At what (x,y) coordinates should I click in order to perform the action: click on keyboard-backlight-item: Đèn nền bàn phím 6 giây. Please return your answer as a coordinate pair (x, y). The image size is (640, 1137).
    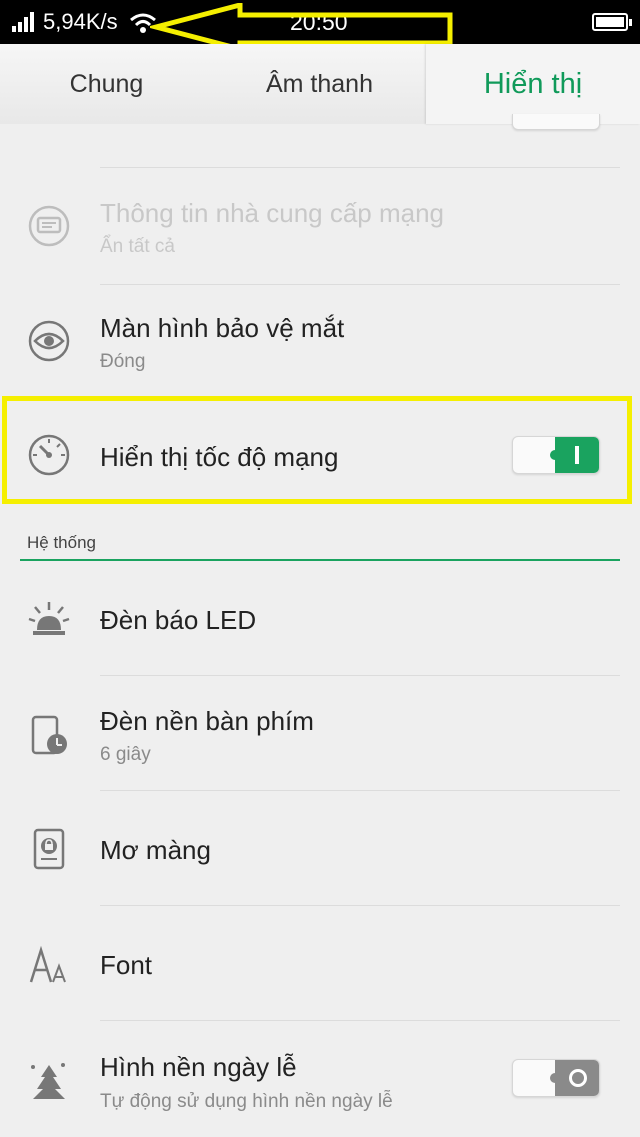
    Looking at the image, I should click on (320, 733).